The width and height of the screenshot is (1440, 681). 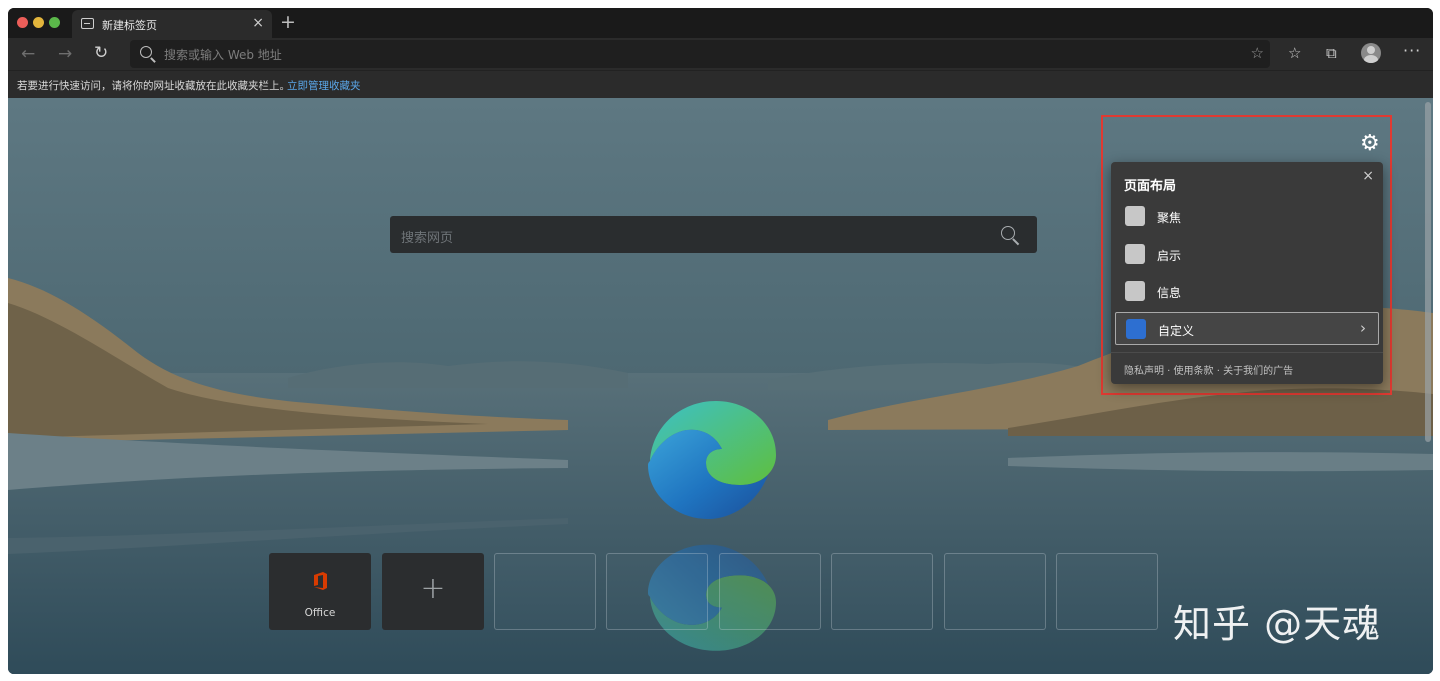 What do you see at coordinates (427, 238) in the screenshot?
I see `search-placeholder: 搜索网页` at bounding box center [427, 238].